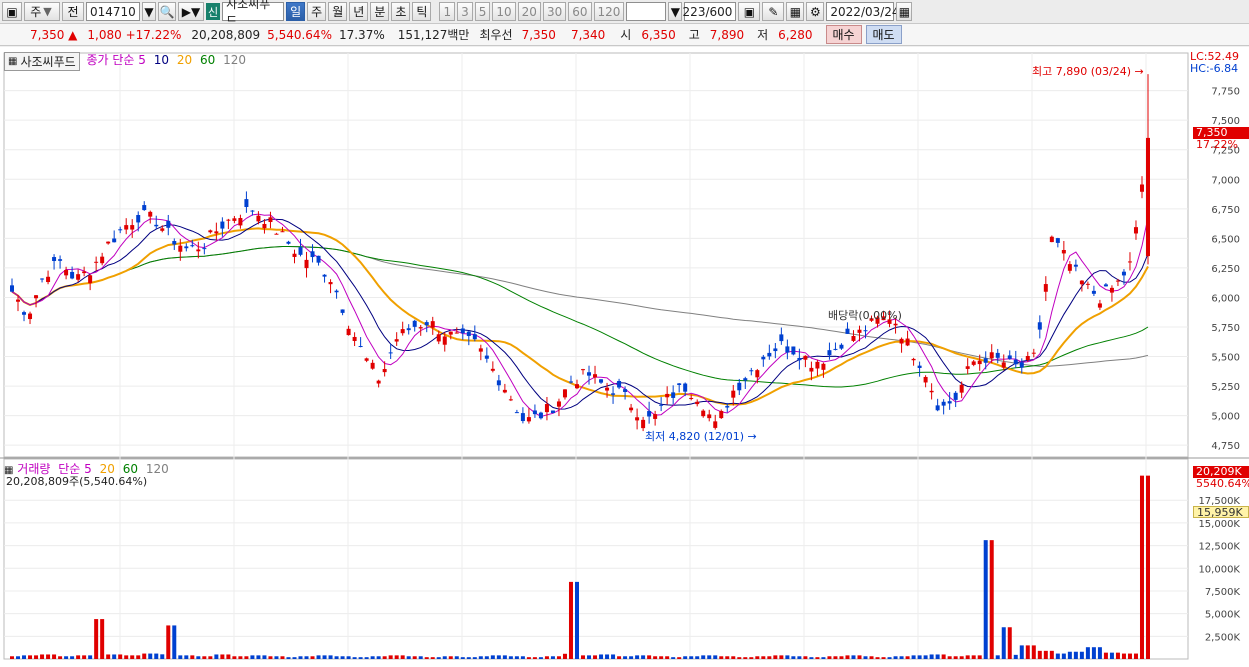  What do you see at coordinates (338, 11) in the screenshot?
I see `period-month: 월` at bounding box center [338, 11].